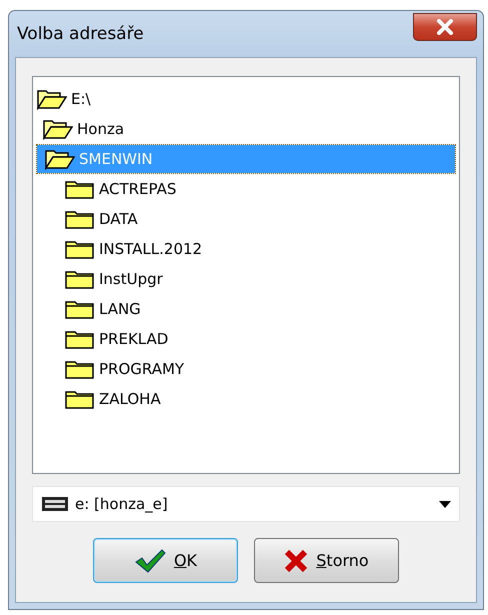  I want to click on close-icon, so click(445, 27).